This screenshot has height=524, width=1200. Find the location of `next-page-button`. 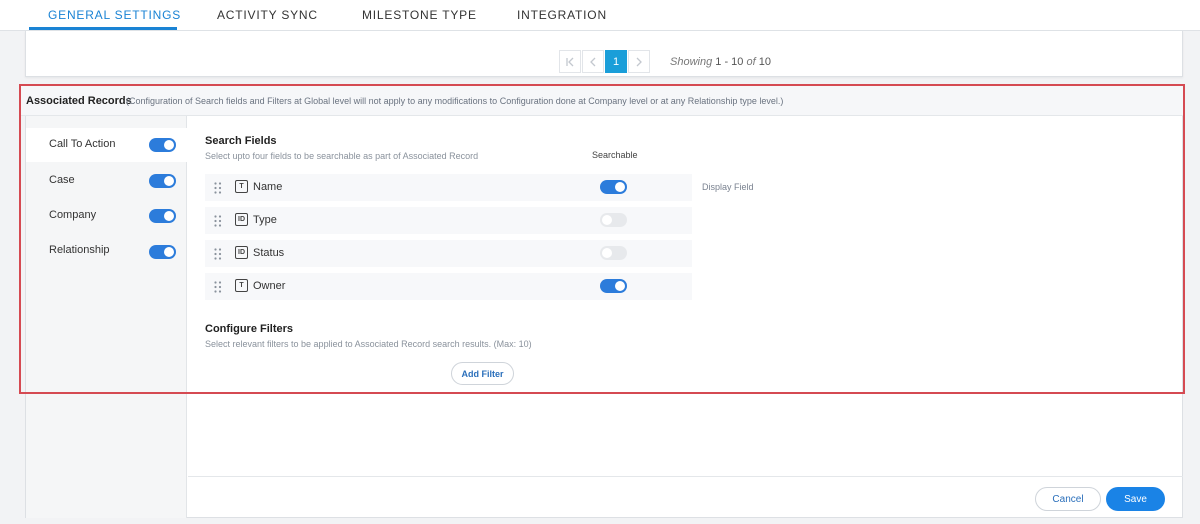

next-page-button is located at coordinates (639, 61).